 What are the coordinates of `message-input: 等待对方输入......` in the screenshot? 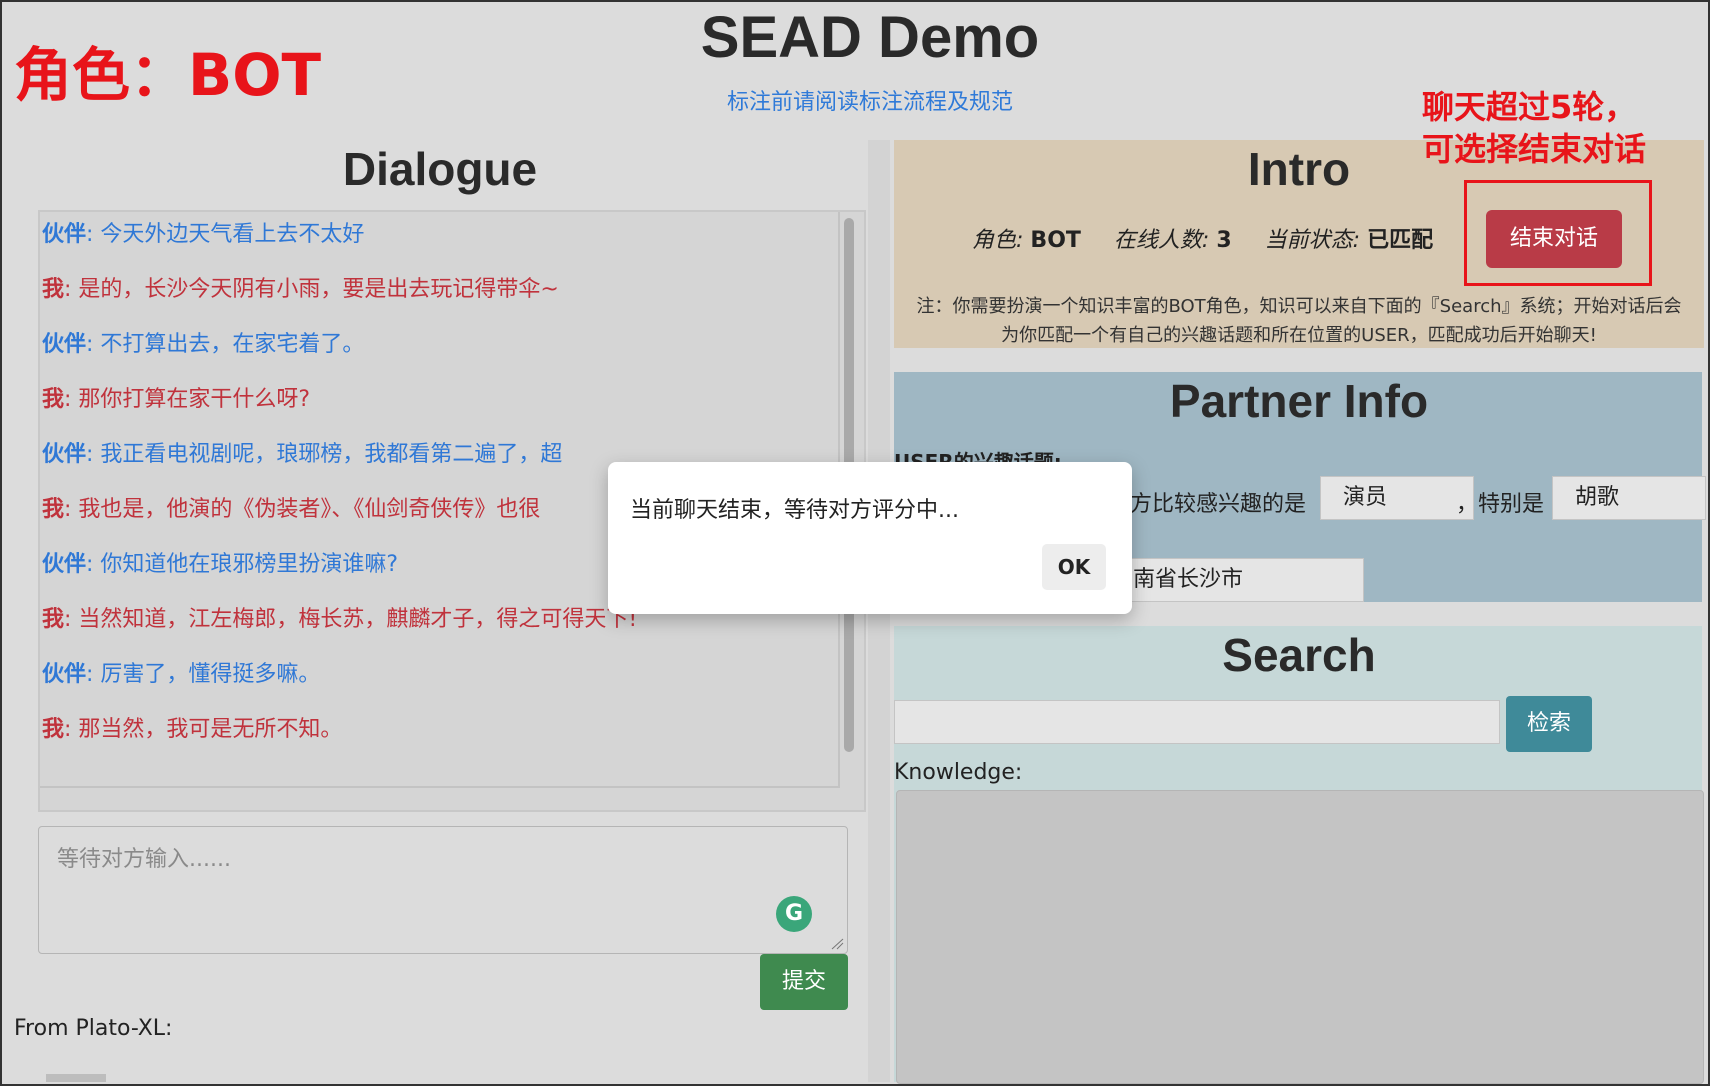 It's located at (443, 890).